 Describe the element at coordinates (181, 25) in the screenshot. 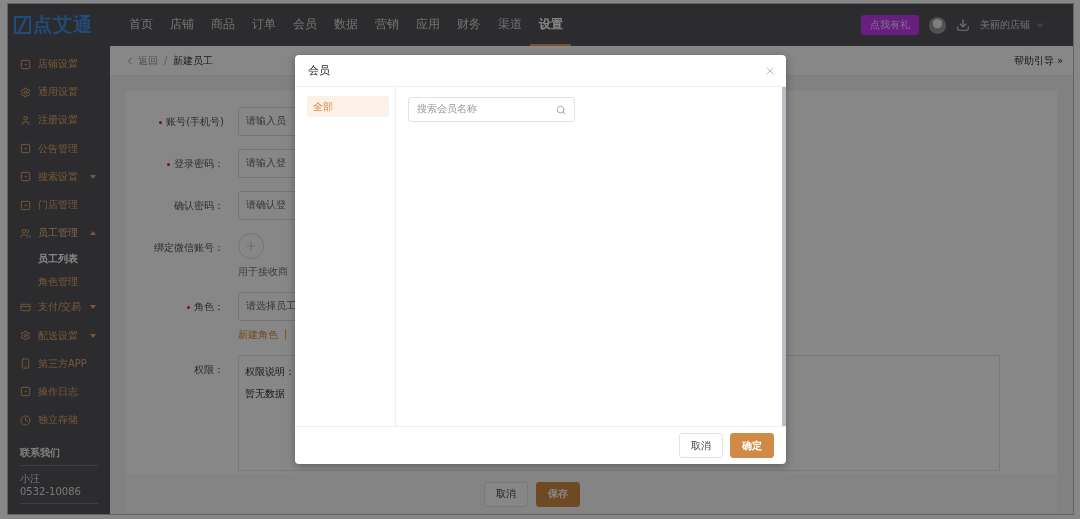

I see `nav-tab: 店铺` at that location.